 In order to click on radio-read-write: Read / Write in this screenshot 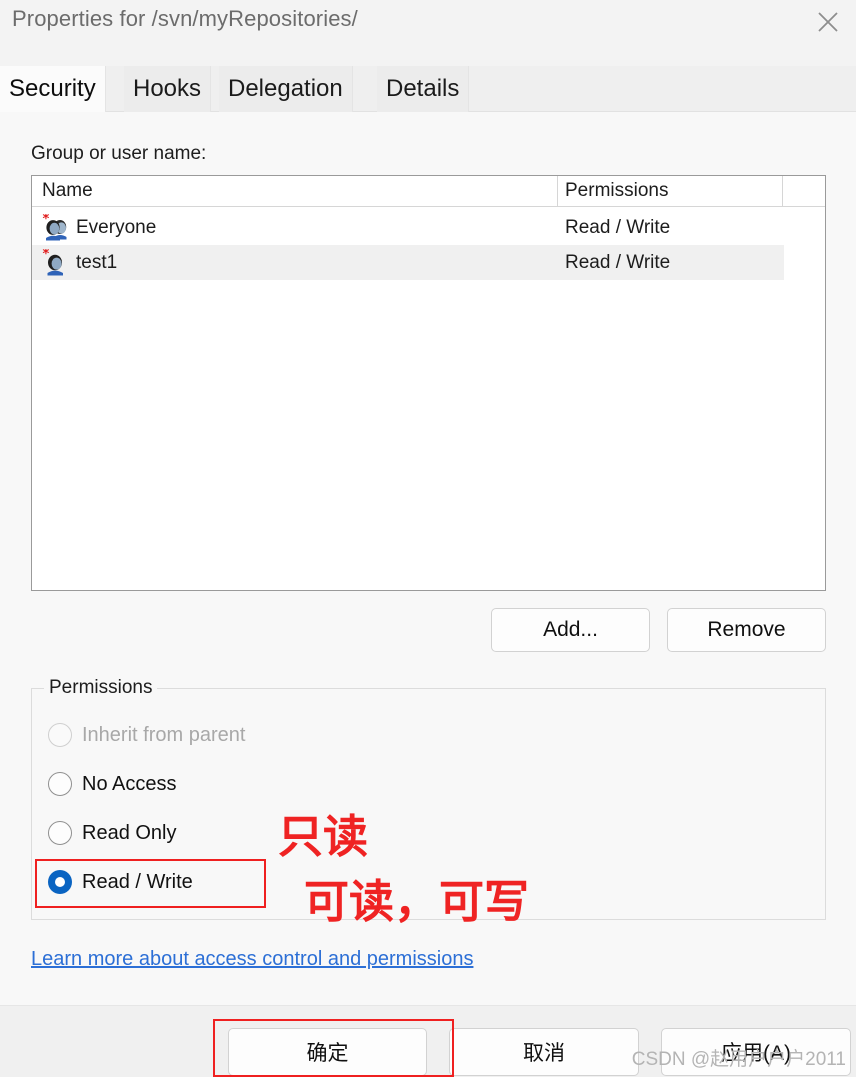, I will do `click(120, 882)`.